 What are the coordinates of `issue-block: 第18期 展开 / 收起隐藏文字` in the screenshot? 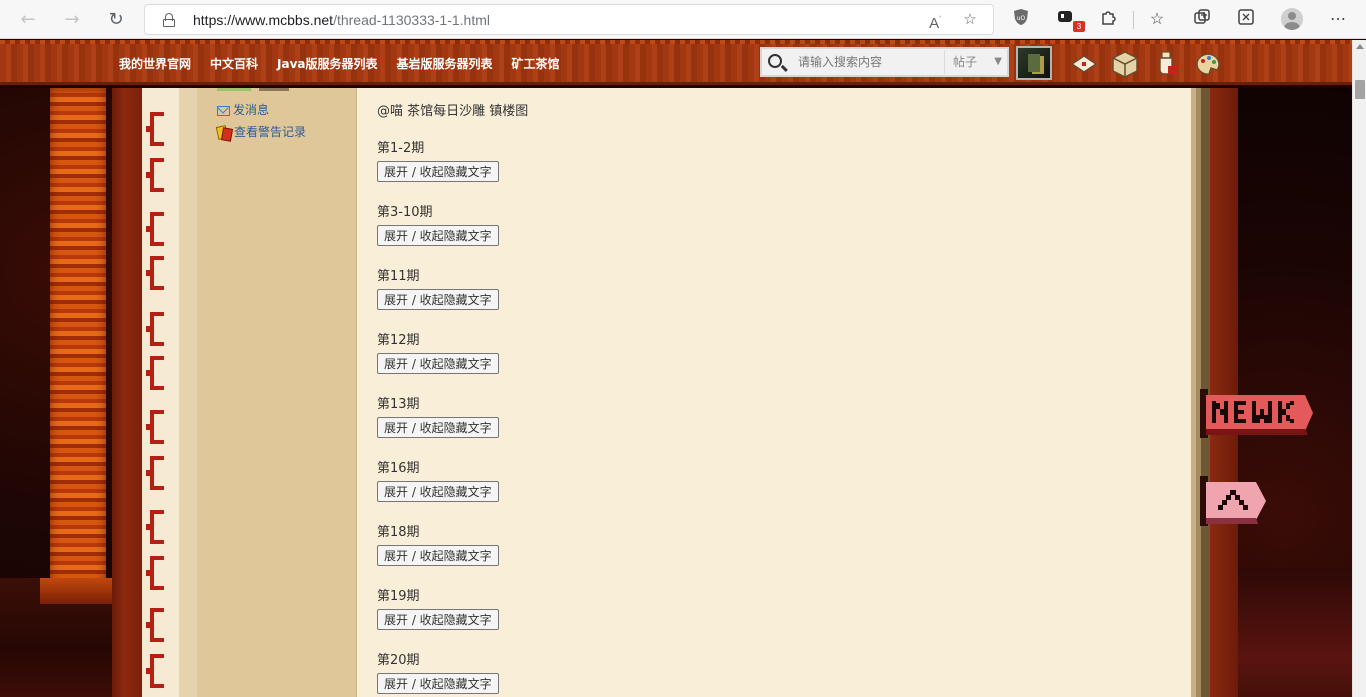 It's located at (438, 545).